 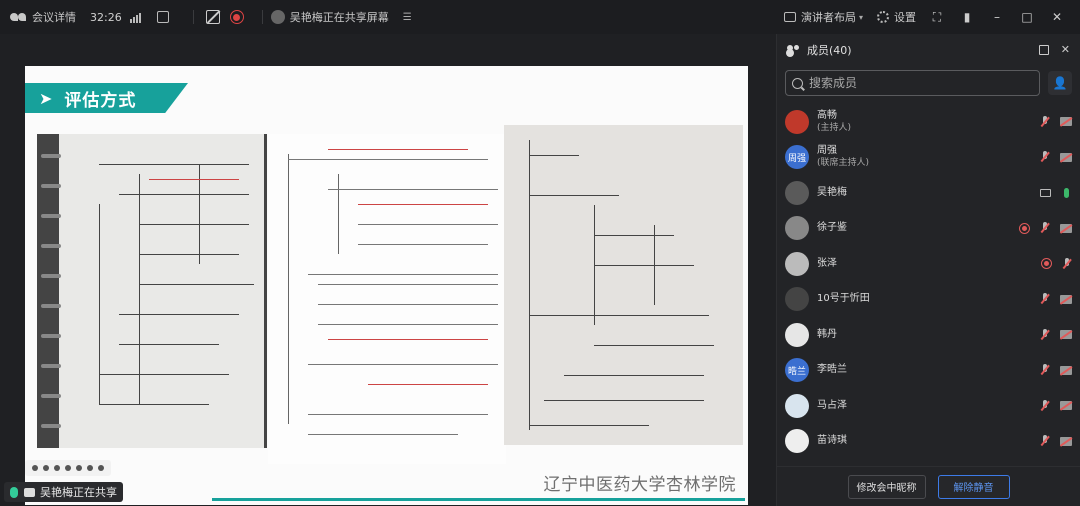 What do you see at coordinates (797, 370) in the screenshot?
I see `avatar: 晧兰` at bounding box center [797, 370].